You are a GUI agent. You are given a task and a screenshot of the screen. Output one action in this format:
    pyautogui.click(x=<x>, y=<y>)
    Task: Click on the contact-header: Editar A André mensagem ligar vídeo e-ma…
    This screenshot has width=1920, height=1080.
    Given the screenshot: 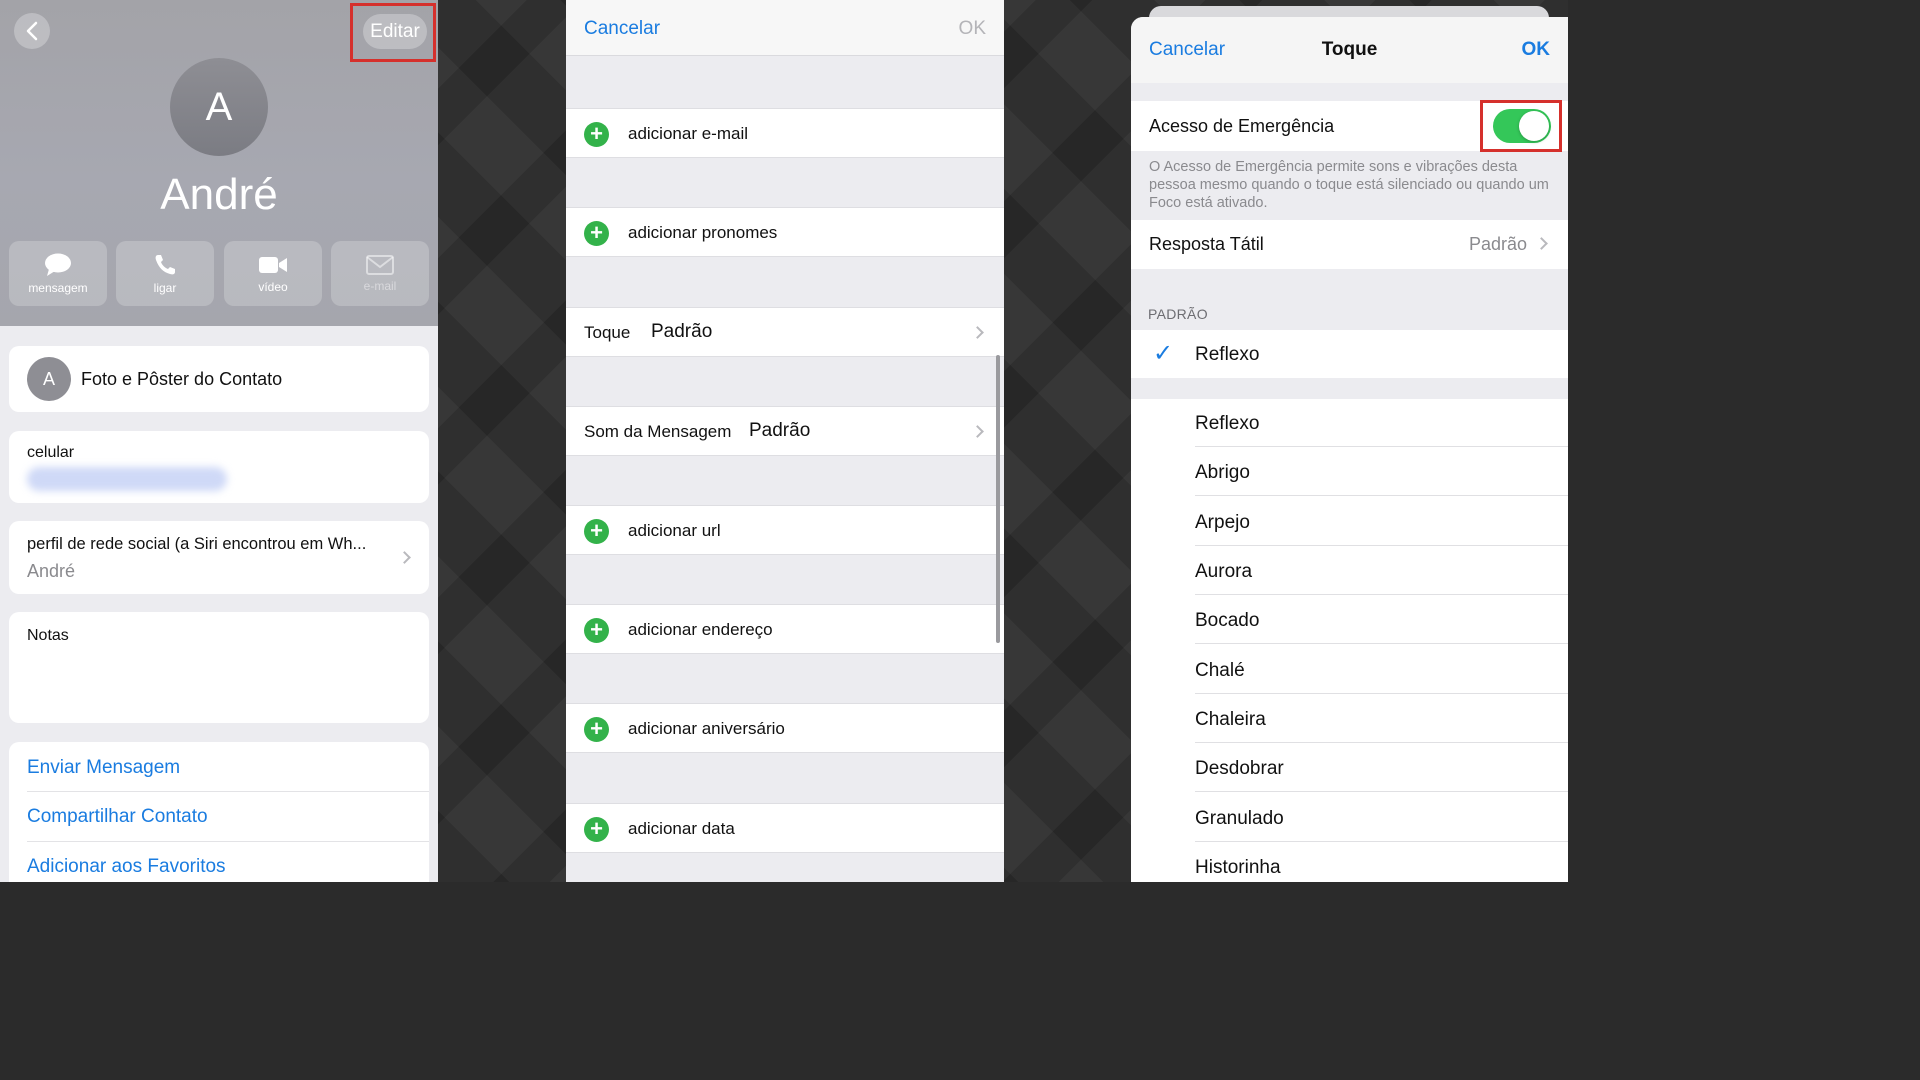 What is the action you would take?
    pyautogui.click(x=219, y=163)
    